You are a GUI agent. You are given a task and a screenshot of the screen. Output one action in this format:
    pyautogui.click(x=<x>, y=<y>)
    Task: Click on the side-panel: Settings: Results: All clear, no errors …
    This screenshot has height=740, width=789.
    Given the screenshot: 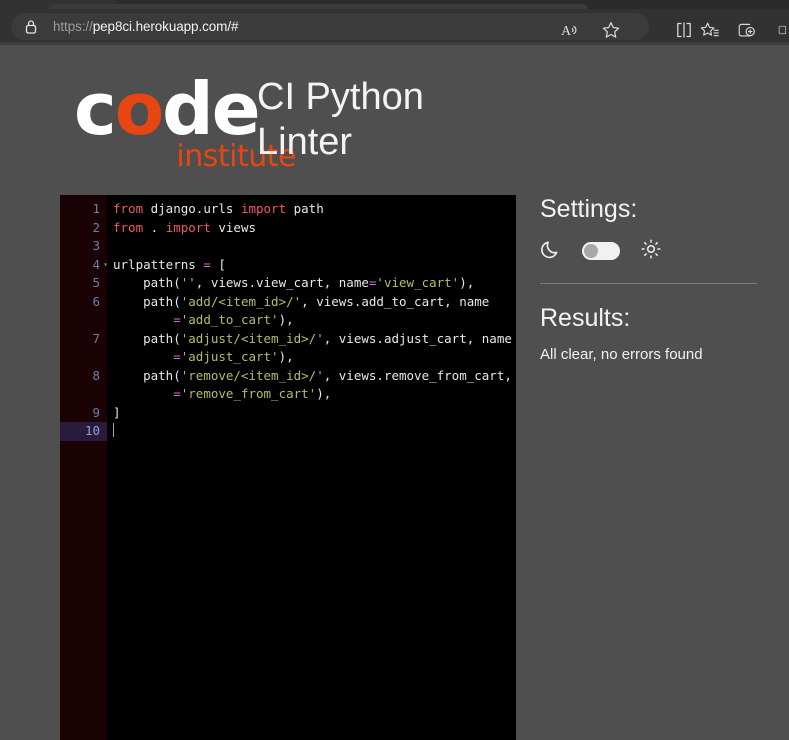 What is the action you would take?
    pyautogui.click(x=648, y=279)
    